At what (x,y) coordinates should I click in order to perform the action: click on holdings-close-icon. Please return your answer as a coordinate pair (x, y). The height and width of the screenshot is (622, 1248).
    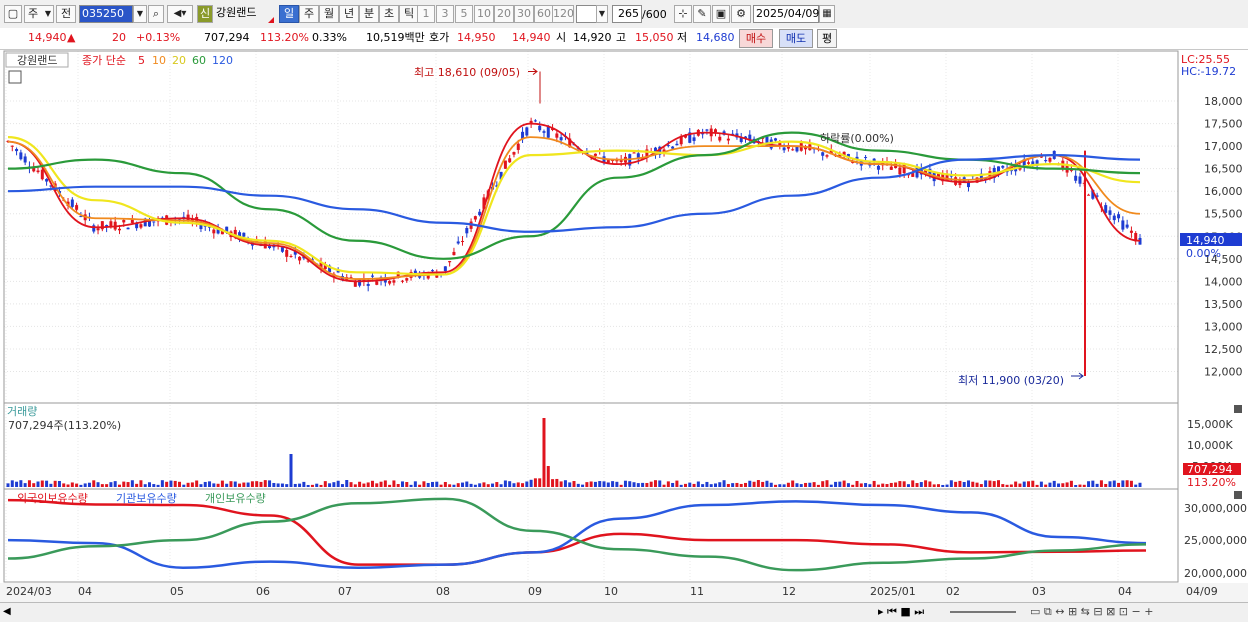
    Looking at the image, I should click on (1238, 495).